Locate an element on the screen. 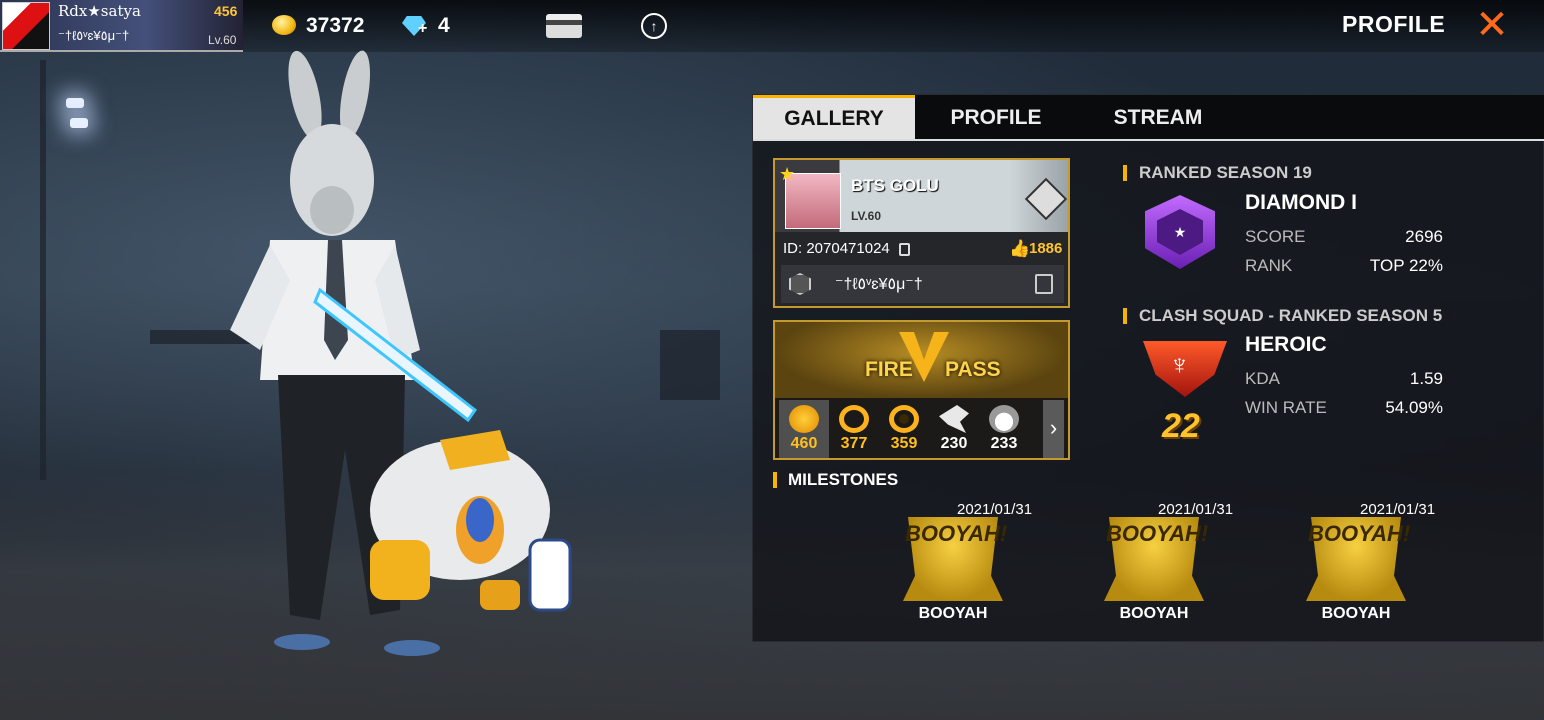 The width and height of the screenshot is (1544, 720). br-stat-label: SCORE is located at coordinates (1275, 236).